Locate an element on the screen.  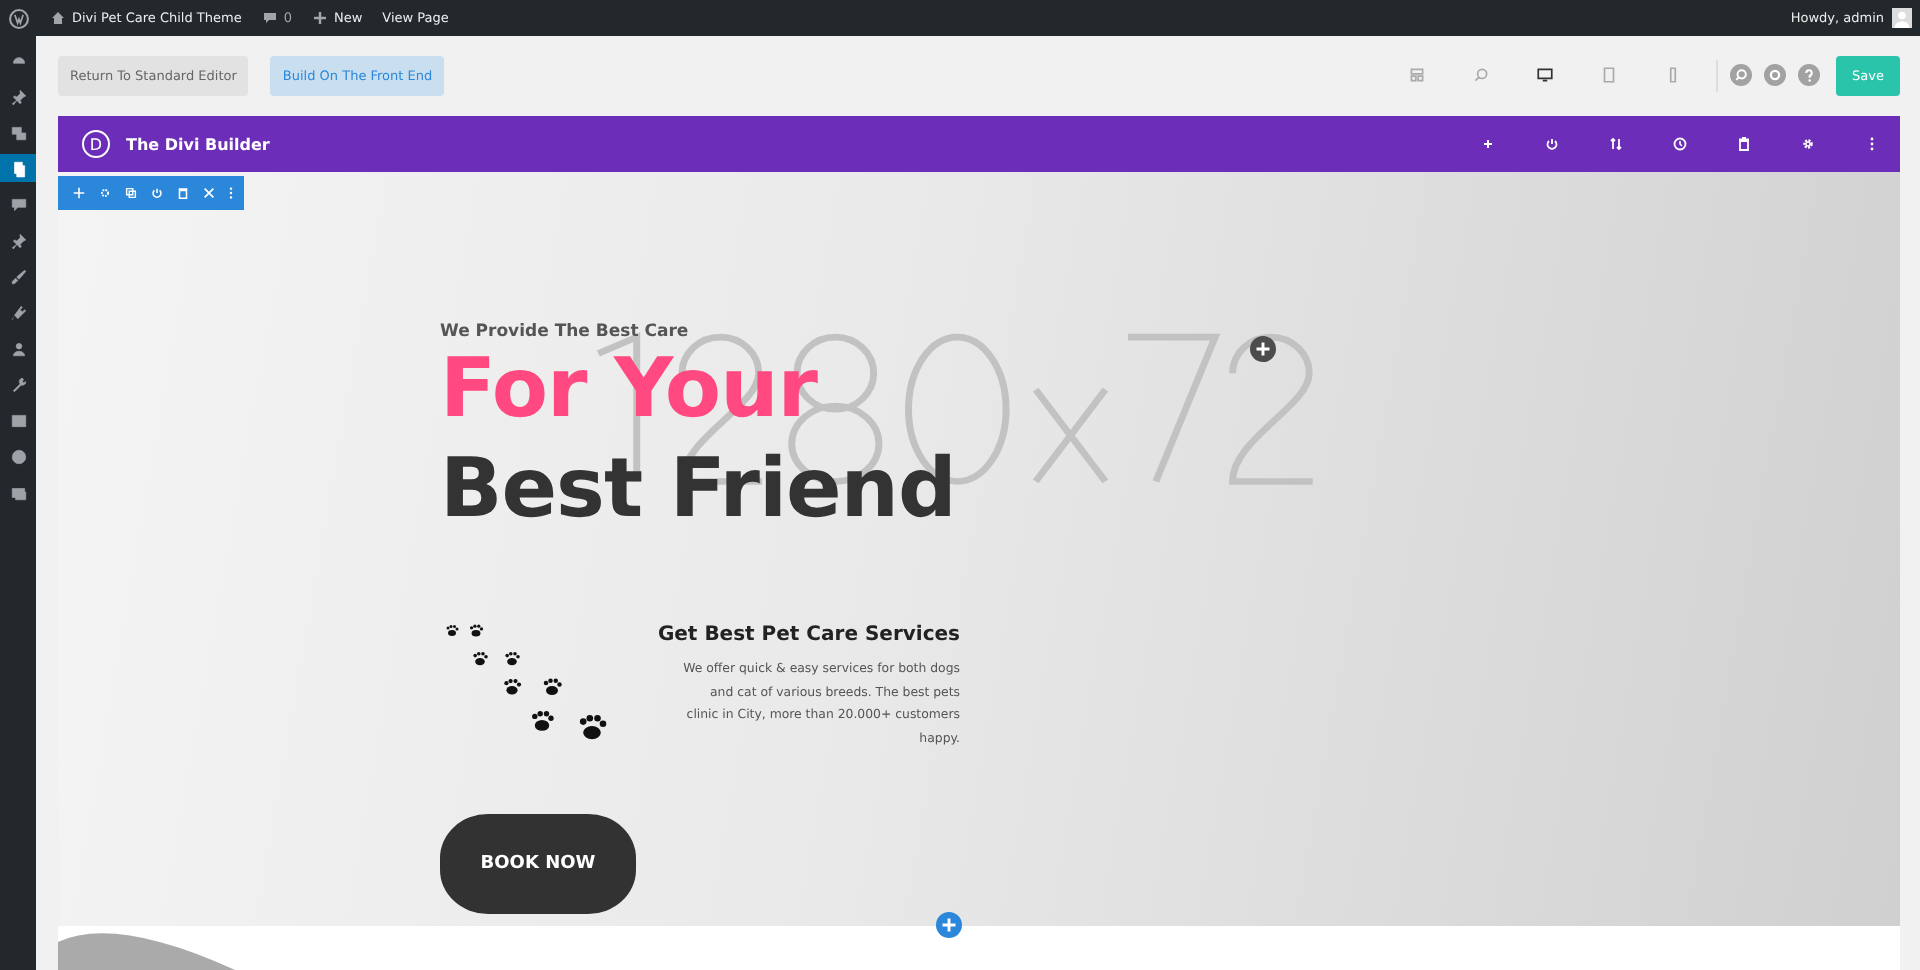
duplicate-icon is located at coordinates (131, 193).